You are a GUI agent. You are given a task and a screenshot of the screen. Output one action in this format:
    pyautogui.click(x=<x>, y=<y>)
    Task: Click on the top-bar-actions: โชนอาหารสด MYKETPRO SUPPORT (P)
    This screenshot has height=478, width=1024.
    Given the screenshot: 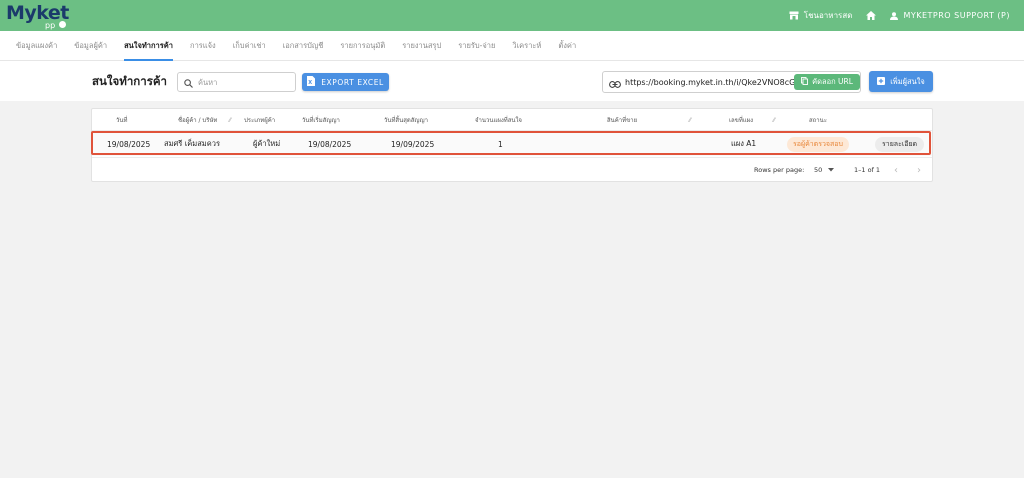 What is the action you would take?
    pyautogui.click(x=899, y=15)
    